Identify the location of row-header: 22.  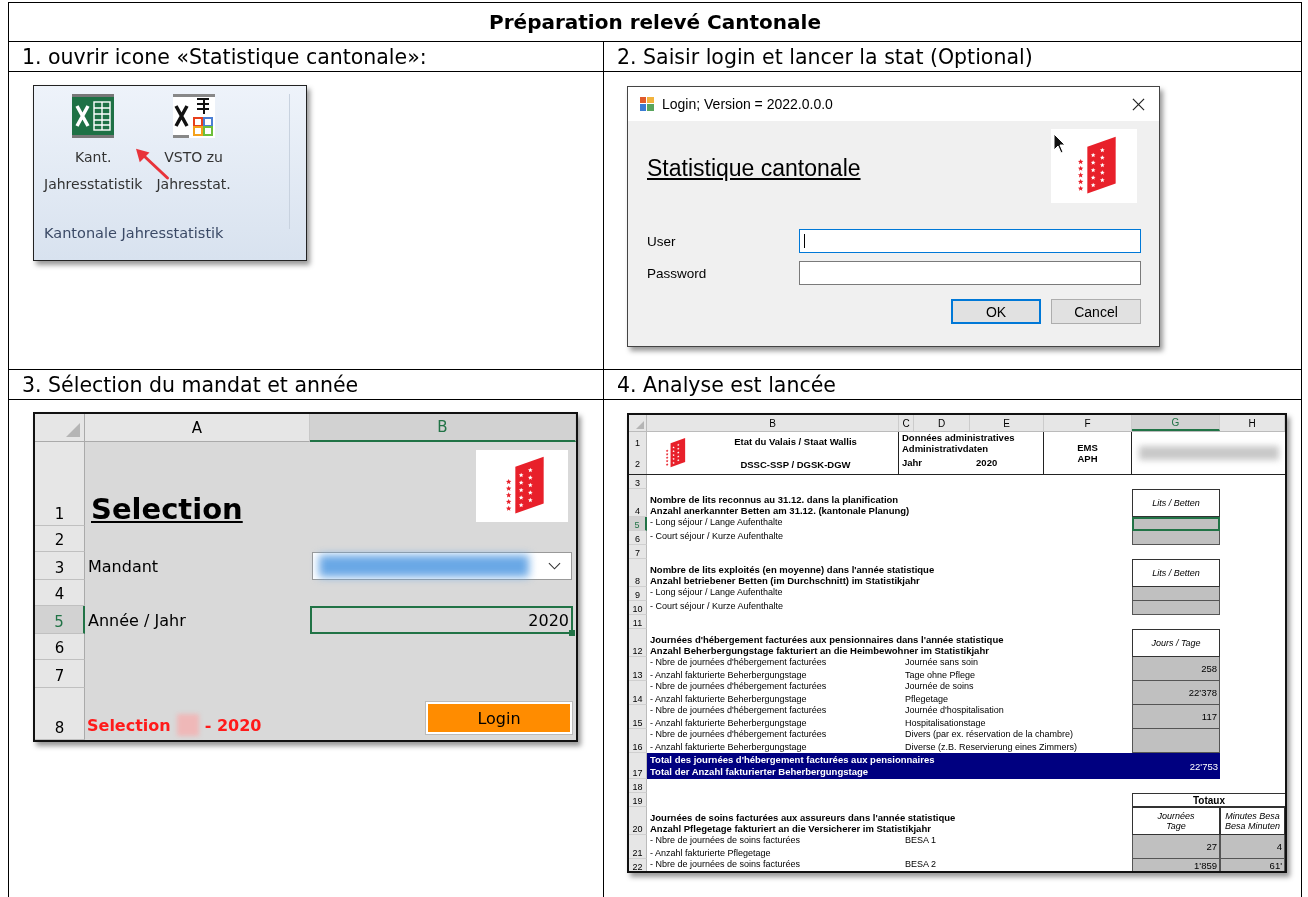
(638, 865).